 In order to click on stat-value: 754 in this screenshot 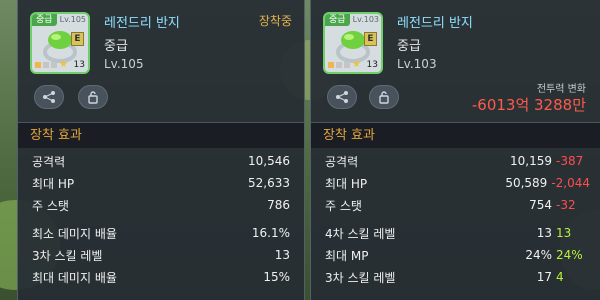, I will do `click(540, 205)`.